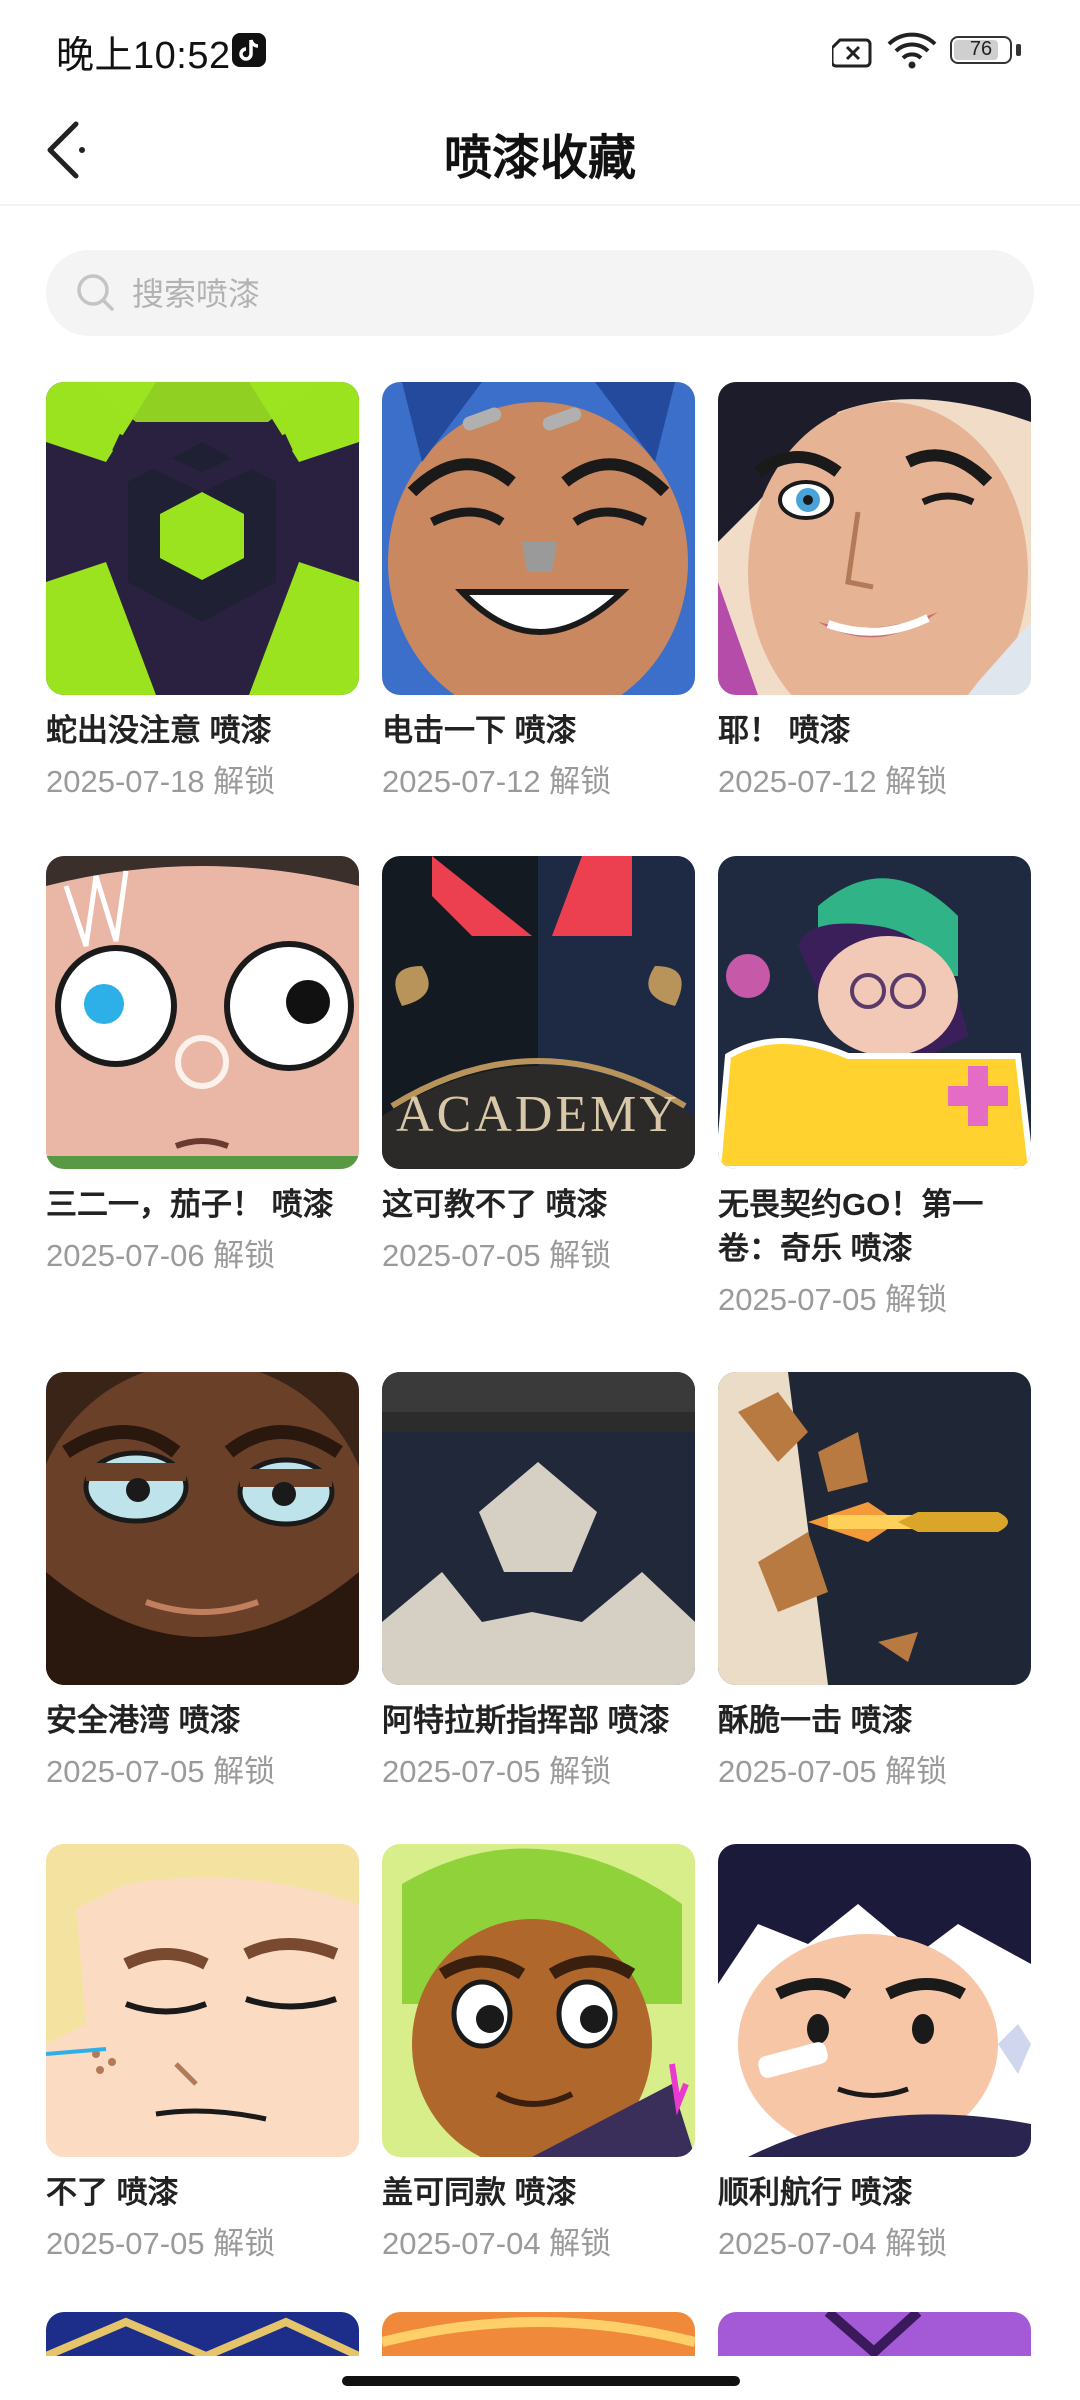  I want to click on spray-name: 这可教不了 喷漆, so click(495, 1204).